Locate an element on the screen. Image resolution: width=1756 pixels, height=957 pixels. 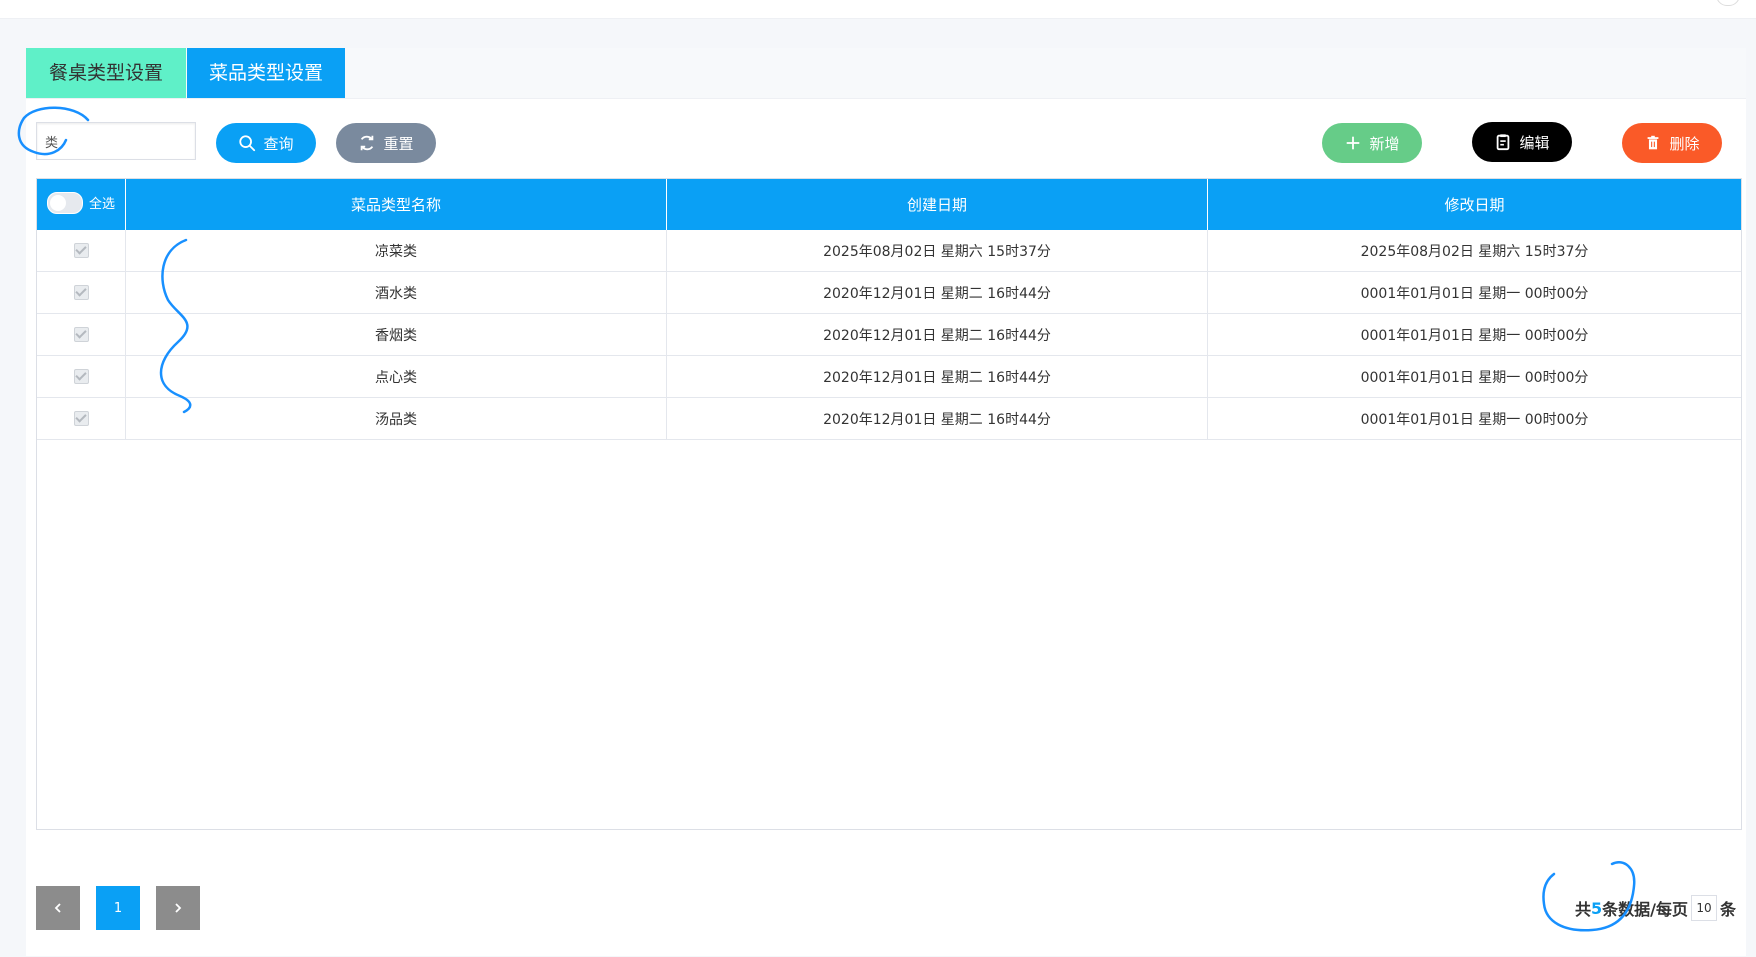
select-all-toggle is located at coordinates (64, 202).